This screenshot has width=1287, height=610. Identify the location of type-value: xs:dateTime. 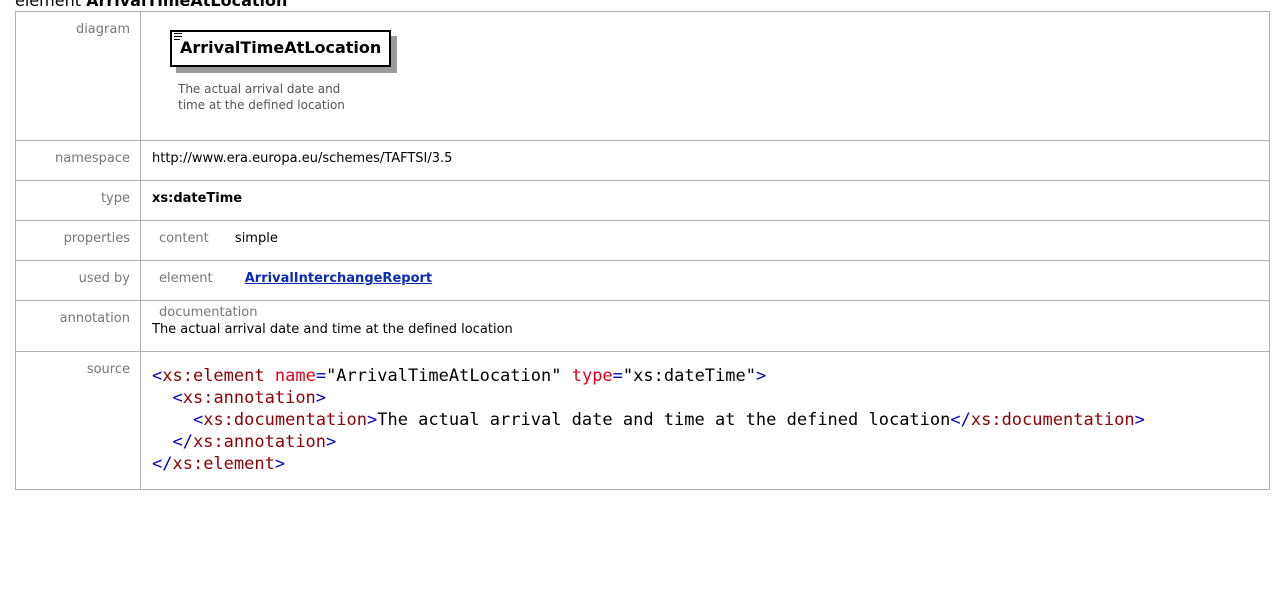
(705, 200).